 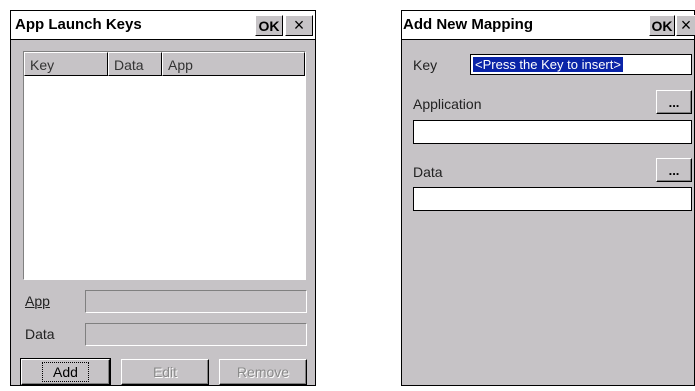 I want to click on column-data: Data, so click(x=135, y=64).